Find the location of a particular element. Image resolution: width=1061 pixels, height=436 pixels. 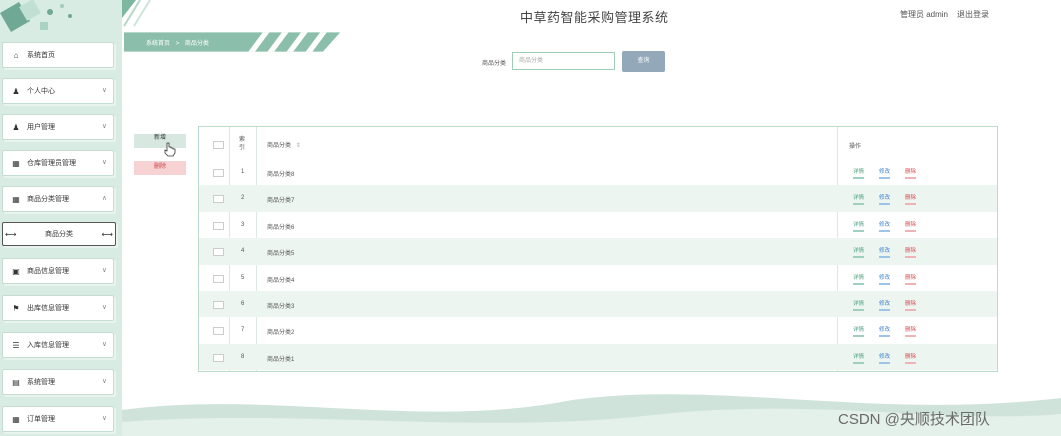

header-actions: 操作 is located at coordinates (855, 147).